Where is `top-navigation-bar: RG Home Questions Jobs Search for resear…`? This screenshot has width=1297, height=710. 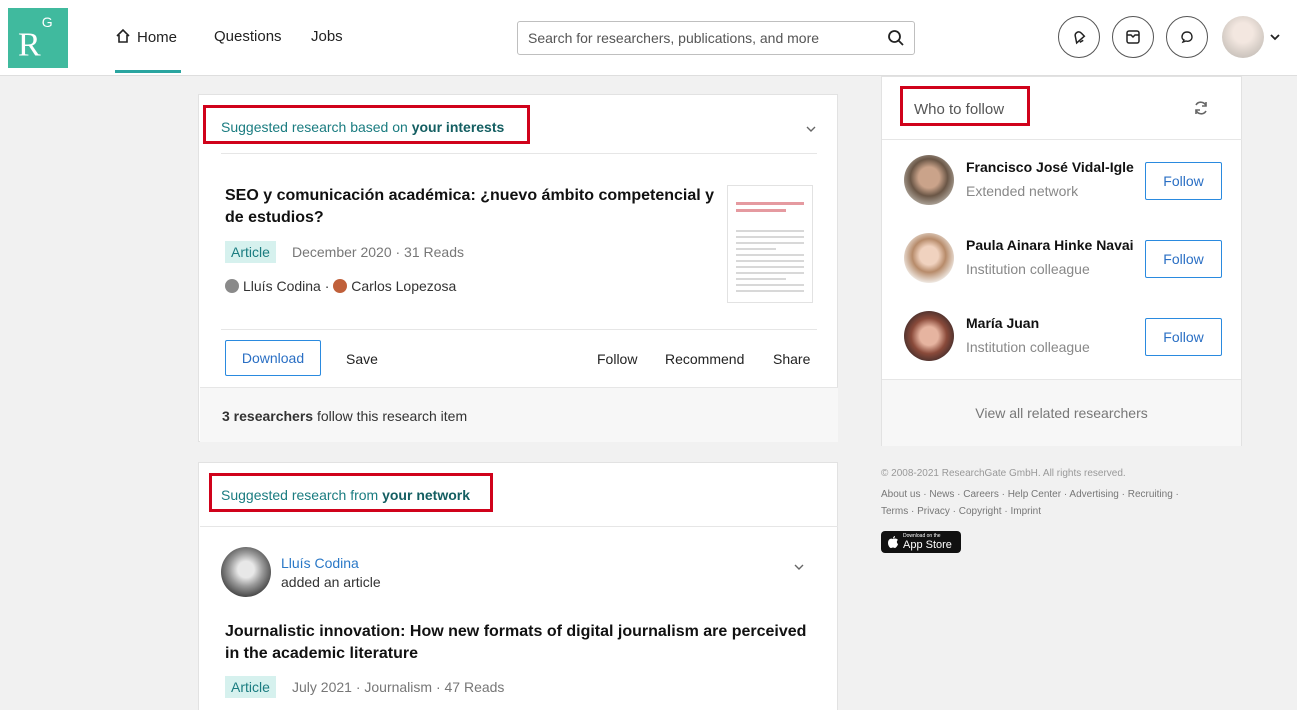
top-navigation-bar: RG Home Questions Jobs Search for resear… is located at coordinates (648, 38).